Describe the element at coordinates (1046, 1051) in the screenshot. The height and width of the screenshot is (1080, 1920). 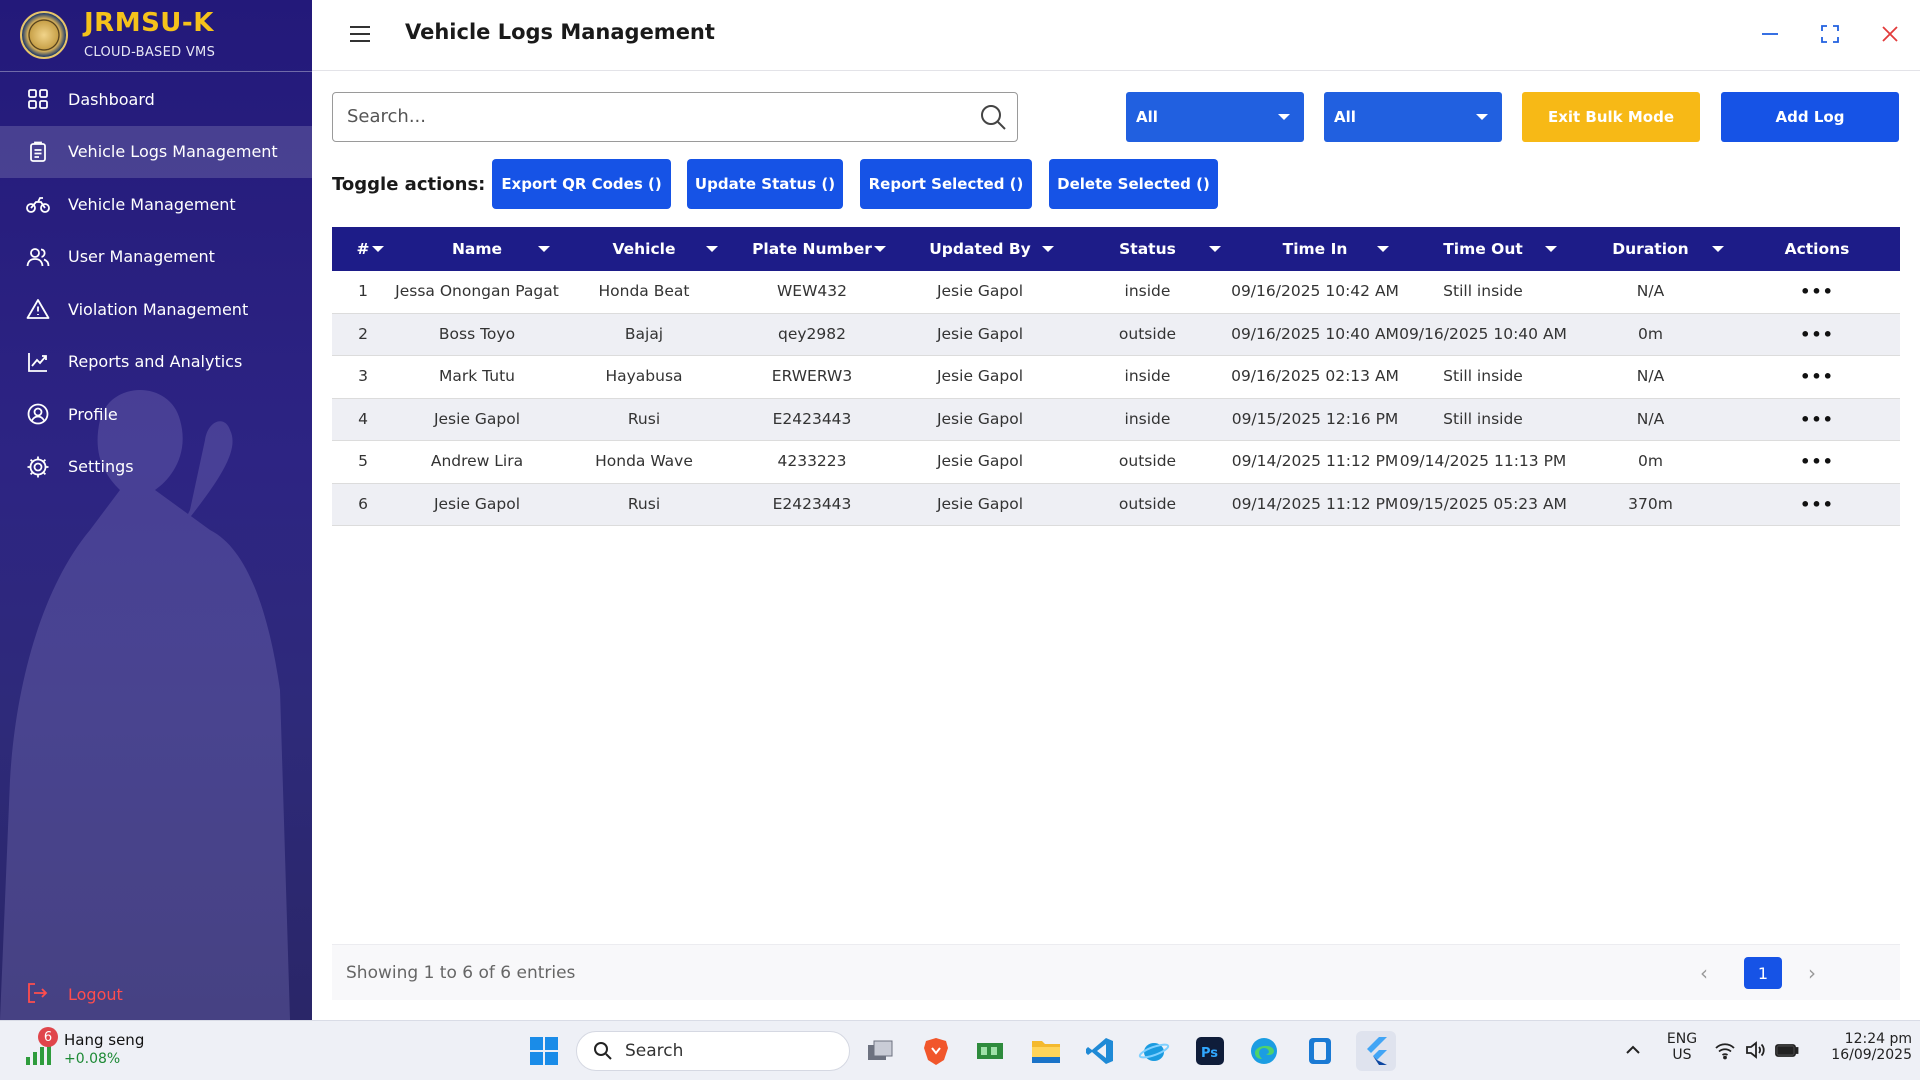
I see `file-explorer-icon` at that location.